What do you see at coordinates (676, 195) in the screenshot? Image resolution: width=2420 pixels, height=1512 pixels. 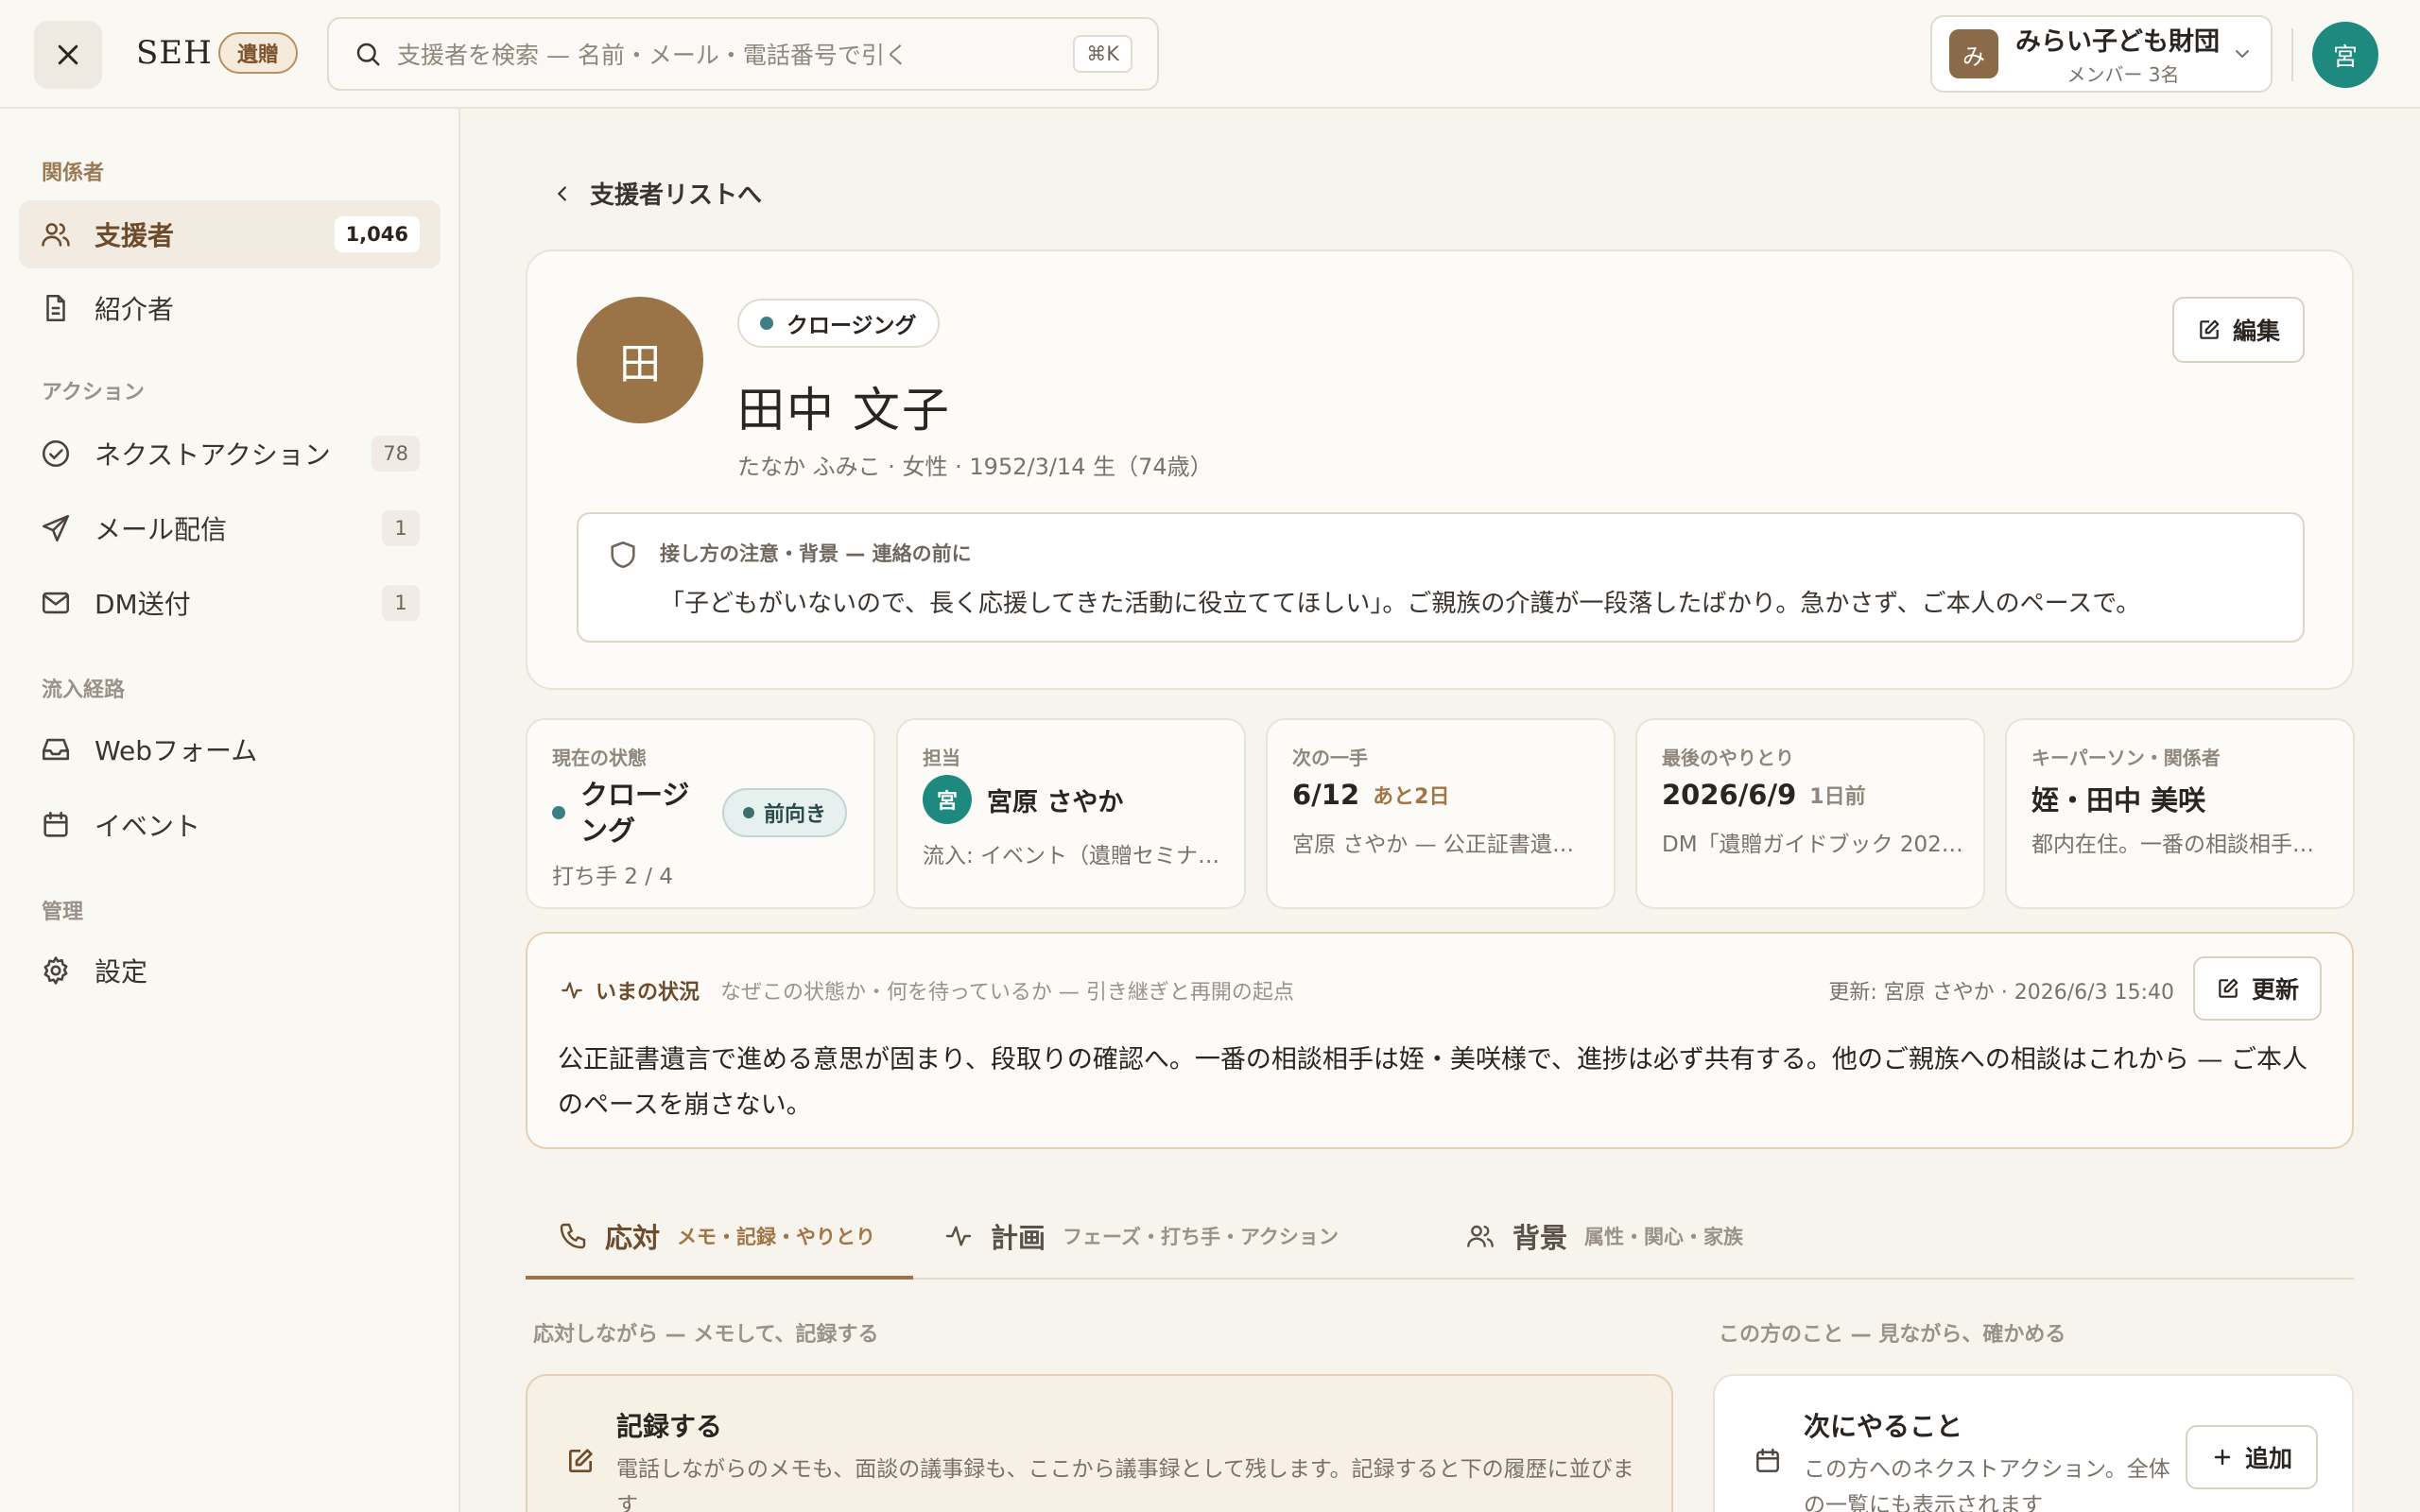 I see `back-link-label: 支援者リストへ` at bounding box center [676, 195].